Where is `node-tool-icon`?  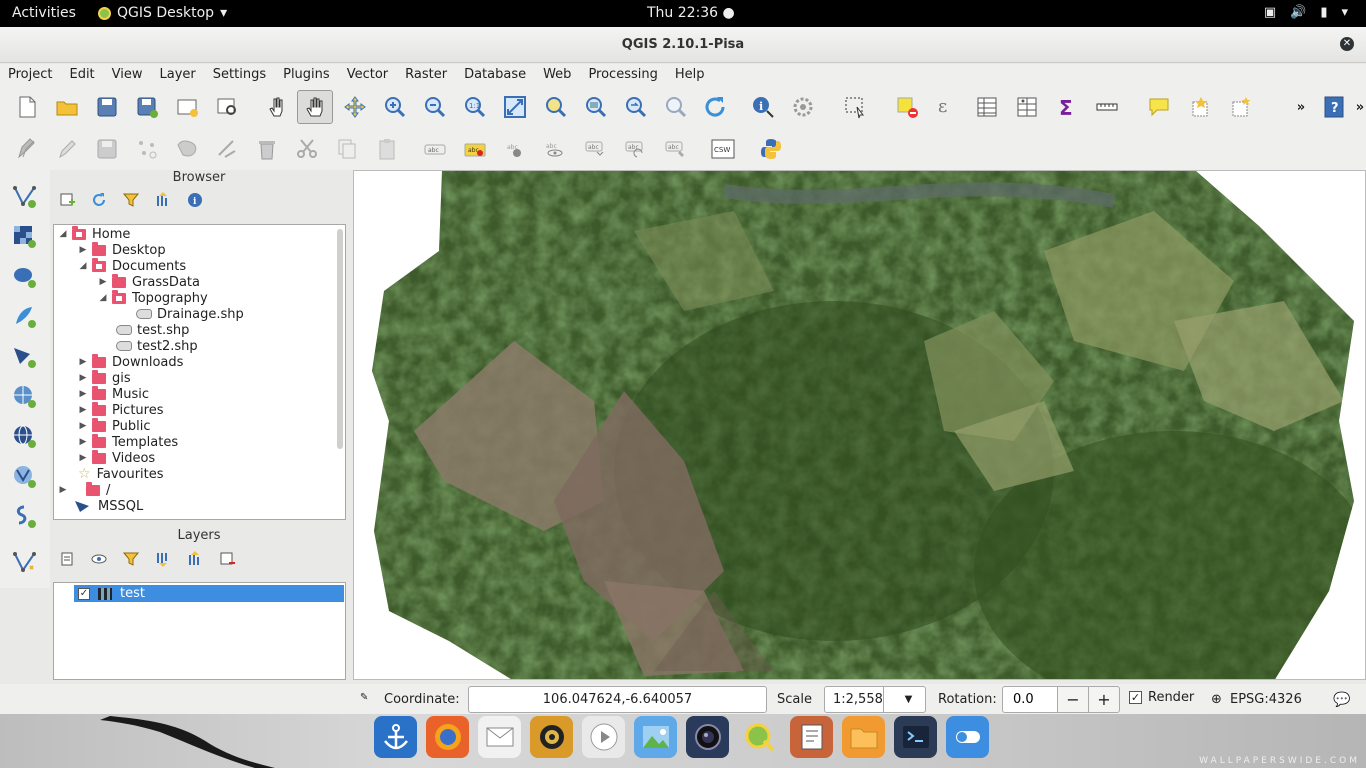 node-tool-icon is located at coordinates (227, 149).